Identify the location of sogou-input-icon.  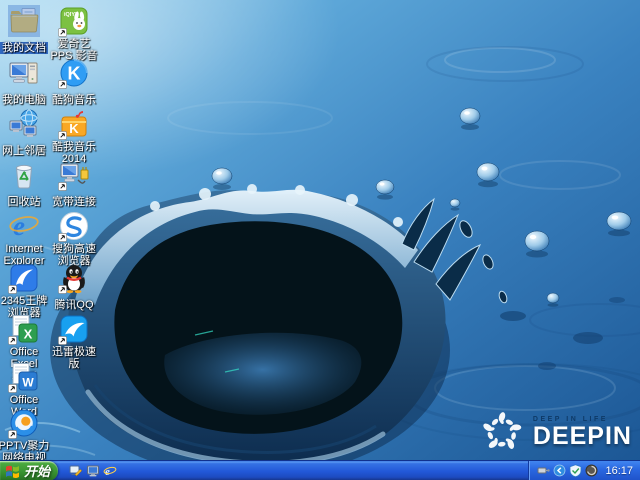
(591, 470).